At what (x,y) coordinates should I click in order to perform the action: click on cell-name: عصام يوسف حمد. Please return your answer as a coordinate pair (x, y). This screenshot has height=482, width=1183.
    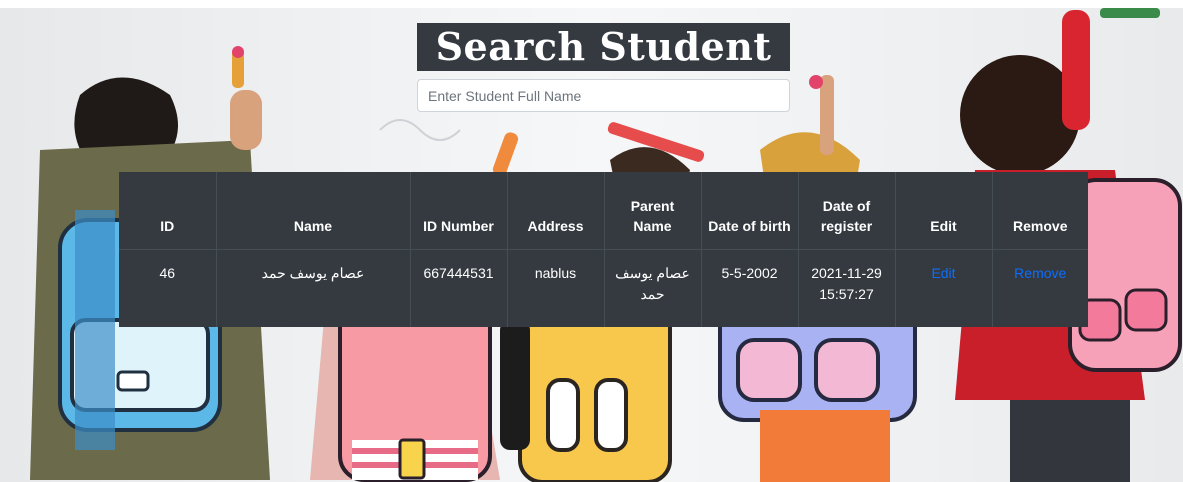
    Looking at the image, I should click on (313, 288).